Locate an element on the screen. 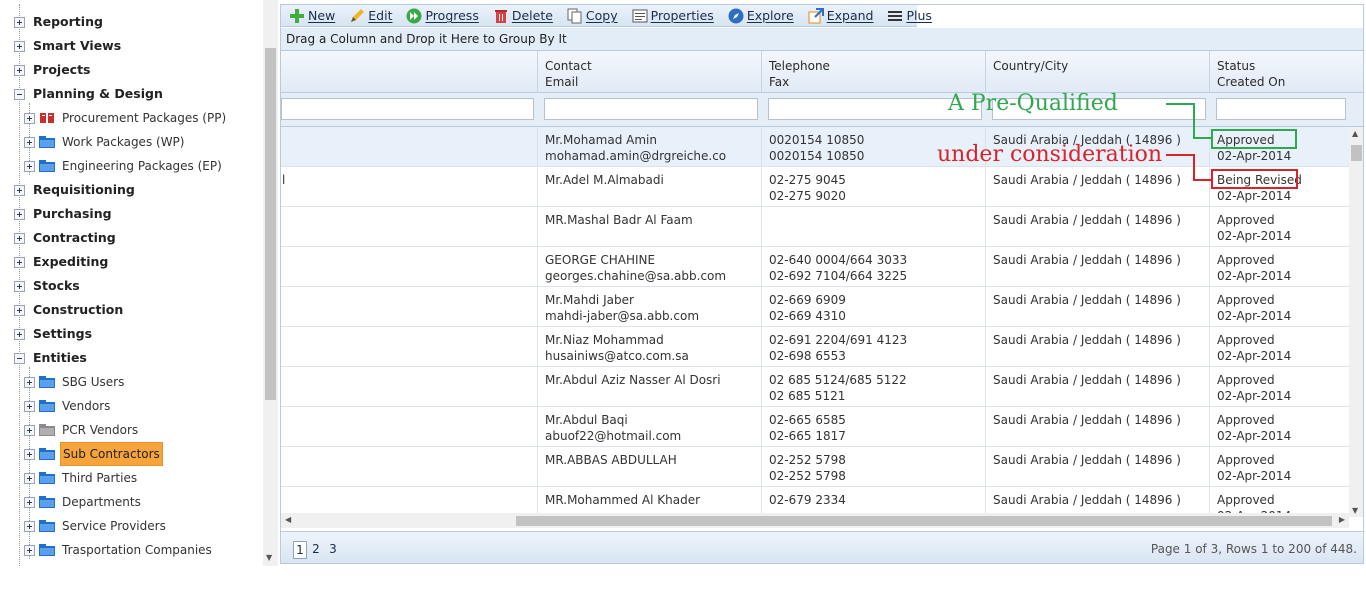 The width and height of the screenshot is (1366, 604). contact-email: husainiws@atco.com.sa is located at coordinates (617, 356).